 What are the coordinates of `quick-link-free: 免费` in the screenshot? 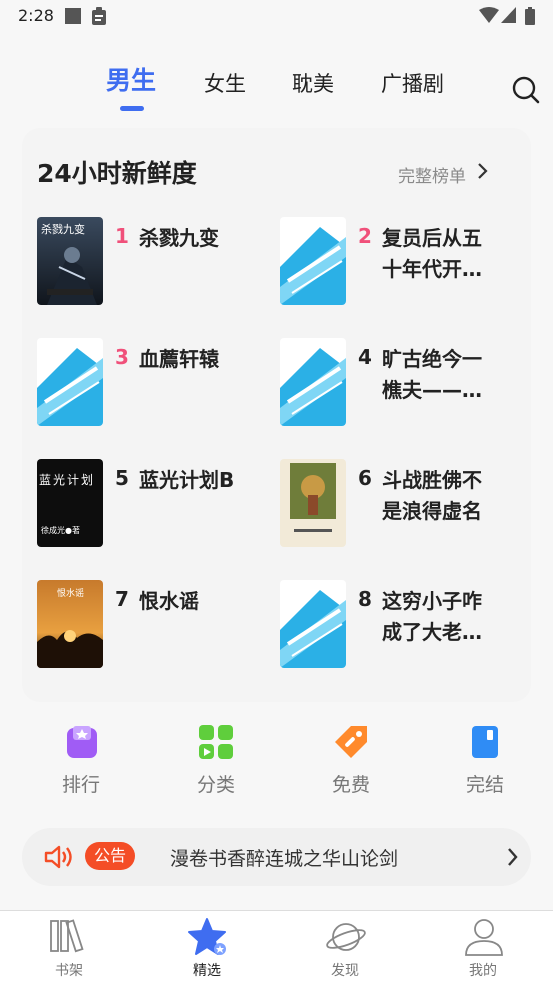 It's located at (351, 762).